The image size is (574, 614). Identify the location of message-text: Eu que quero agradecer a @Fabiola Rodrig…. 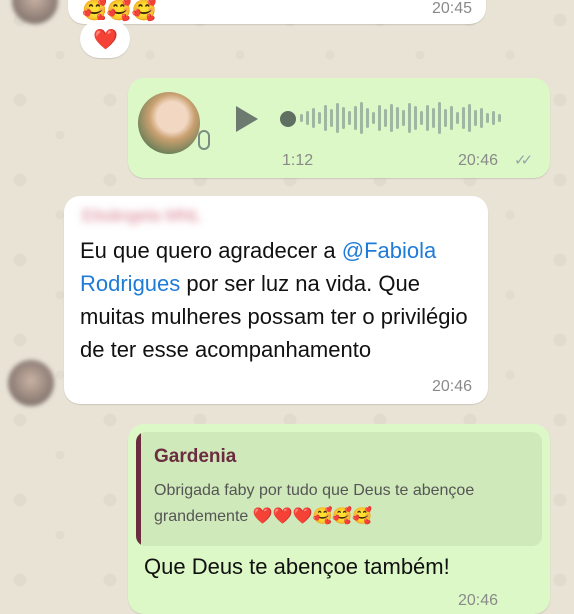
(274, 300).